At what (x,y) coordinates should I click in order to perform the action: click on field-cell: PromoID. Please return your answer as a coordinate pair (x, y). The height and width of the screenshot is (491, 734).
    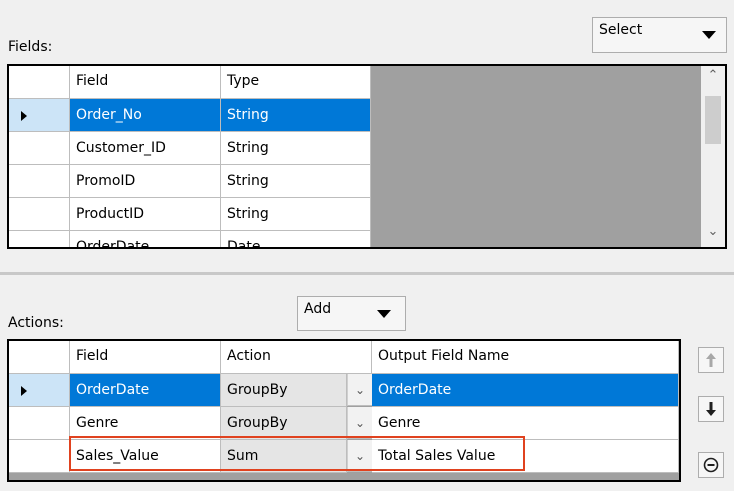
    Looking at the image, I should click on (145, 181).